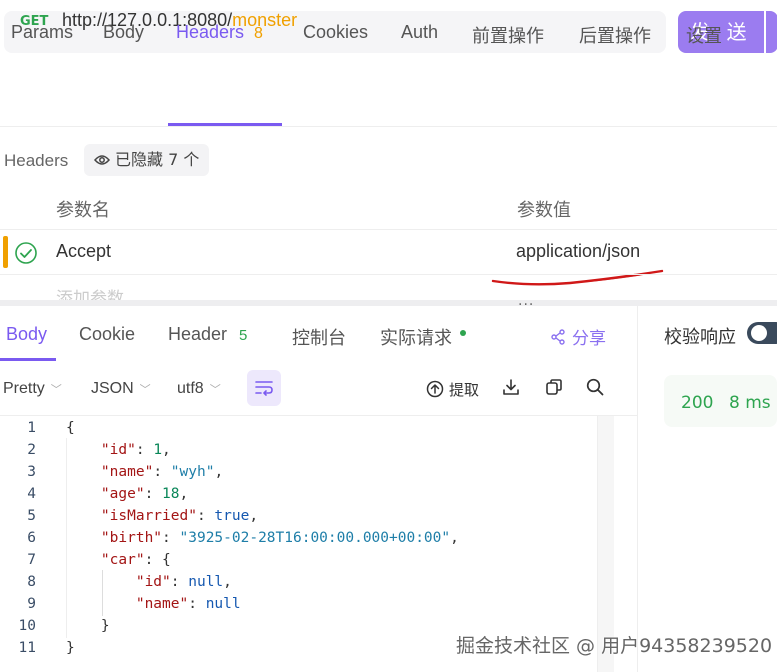 Image resolution: width=777 pixels, height=672 pixels. I want to click on request-tabs, so click(388, 97).